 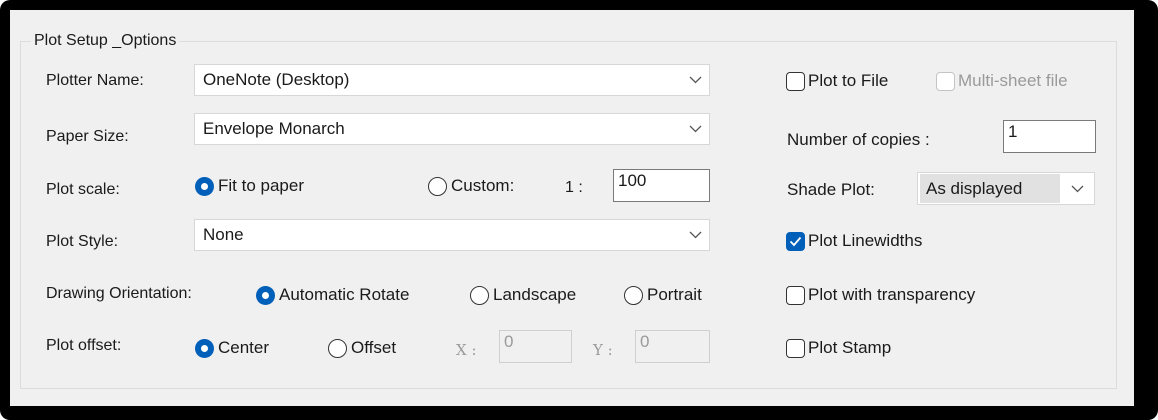 I want to click on offset-x-input: 0, so click(x=535, y=346).